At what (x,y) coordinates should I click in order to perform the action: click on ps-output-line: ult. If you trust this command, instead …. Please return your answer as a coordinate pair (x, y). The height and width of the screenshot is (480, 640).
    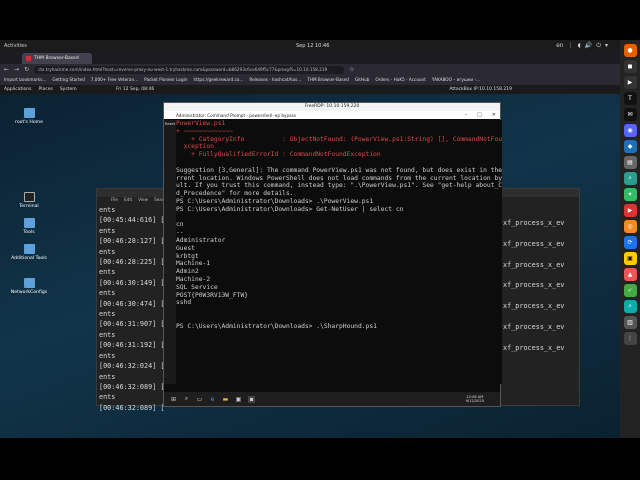
    Looking at the image, I should click on (339, 186).